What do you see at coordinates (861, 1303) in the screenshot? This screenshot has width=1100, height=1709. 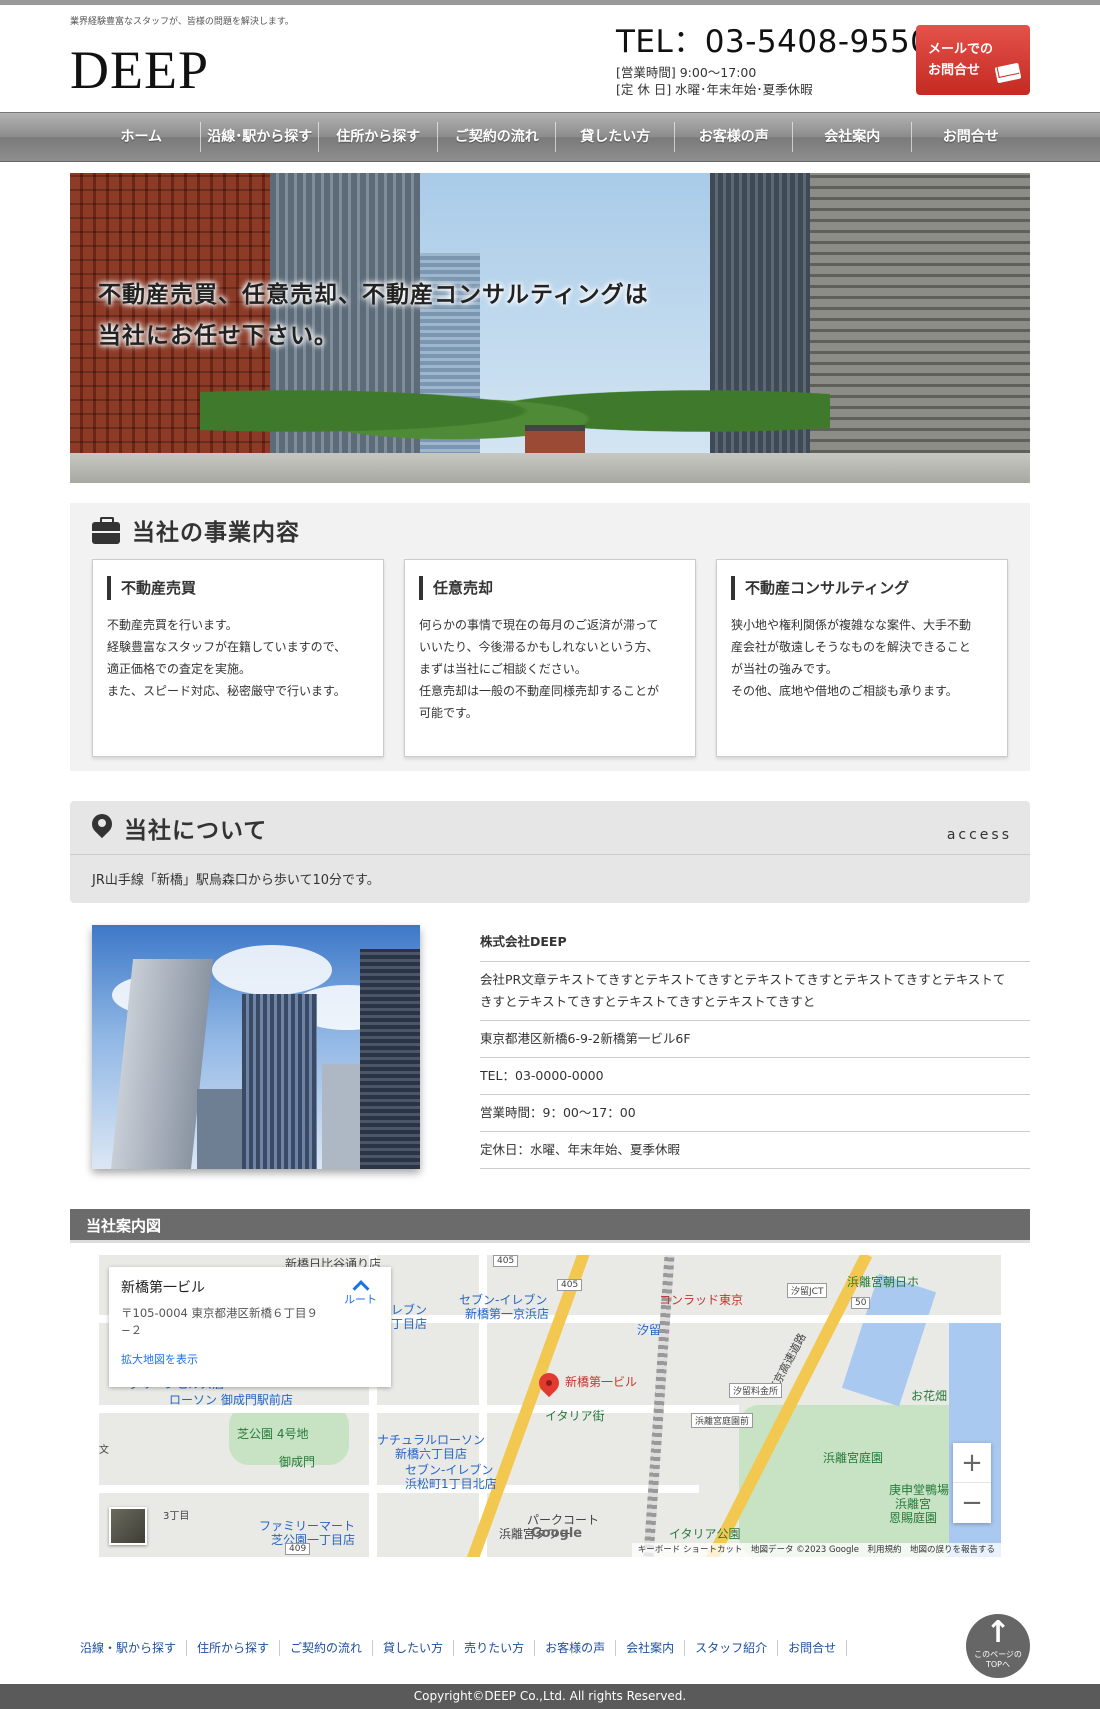 I see `map-label: 50` at bounding box center [861, 1303].